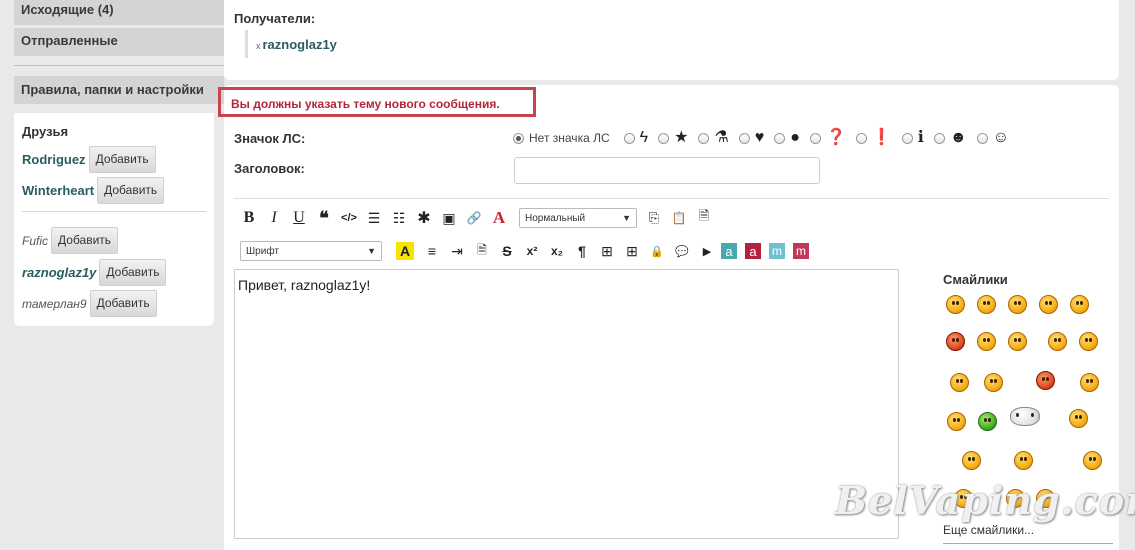  What do you see at coordinates (405, 251) in the screenshot?
I see `highlight-button: A` at bounding box center [405, 251].